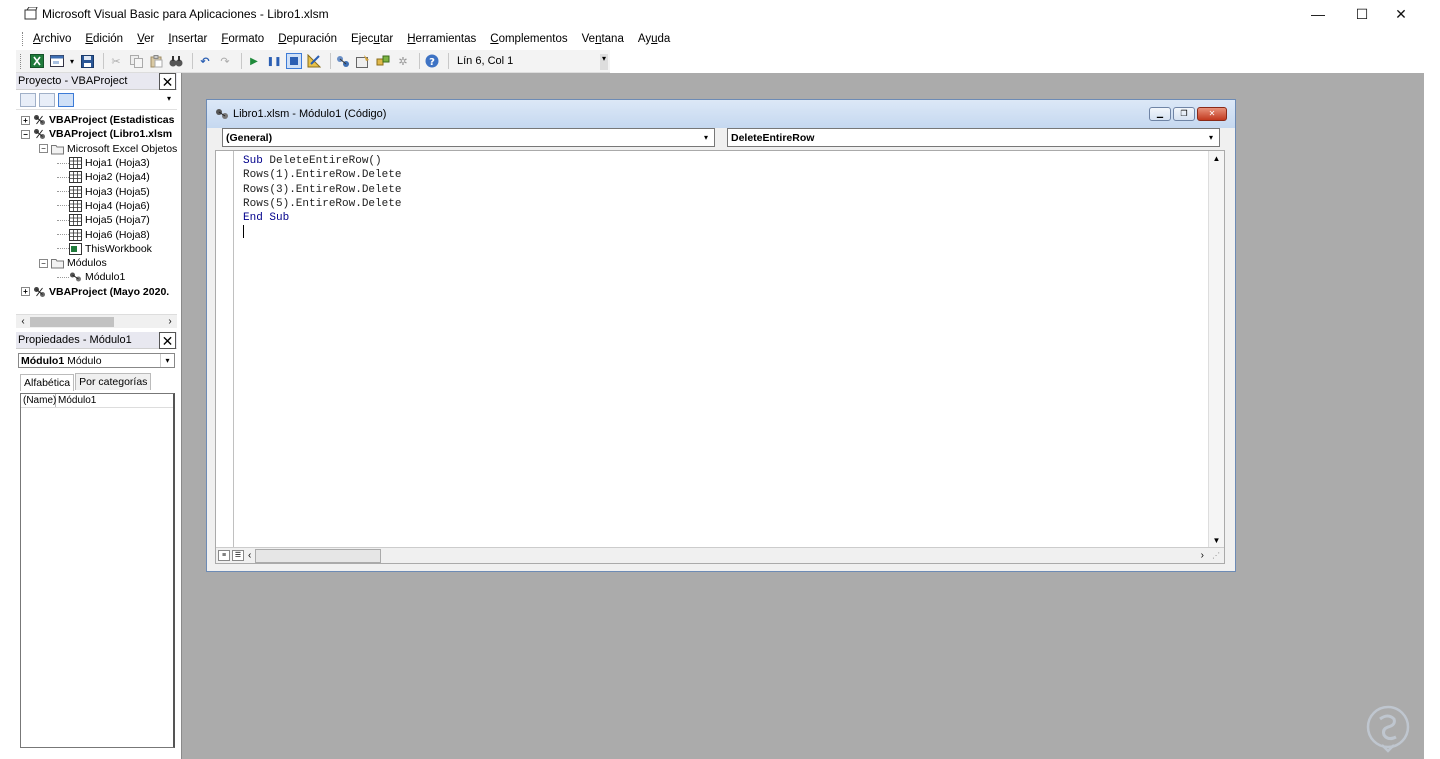 Image resolution: width=1440 pixels, height=759 pixels. What do you see at coordinates (96, 206) in the screenshot?
I see `tree-item: Hoja4 (Hoja6)` at bounding box center [96, 206].